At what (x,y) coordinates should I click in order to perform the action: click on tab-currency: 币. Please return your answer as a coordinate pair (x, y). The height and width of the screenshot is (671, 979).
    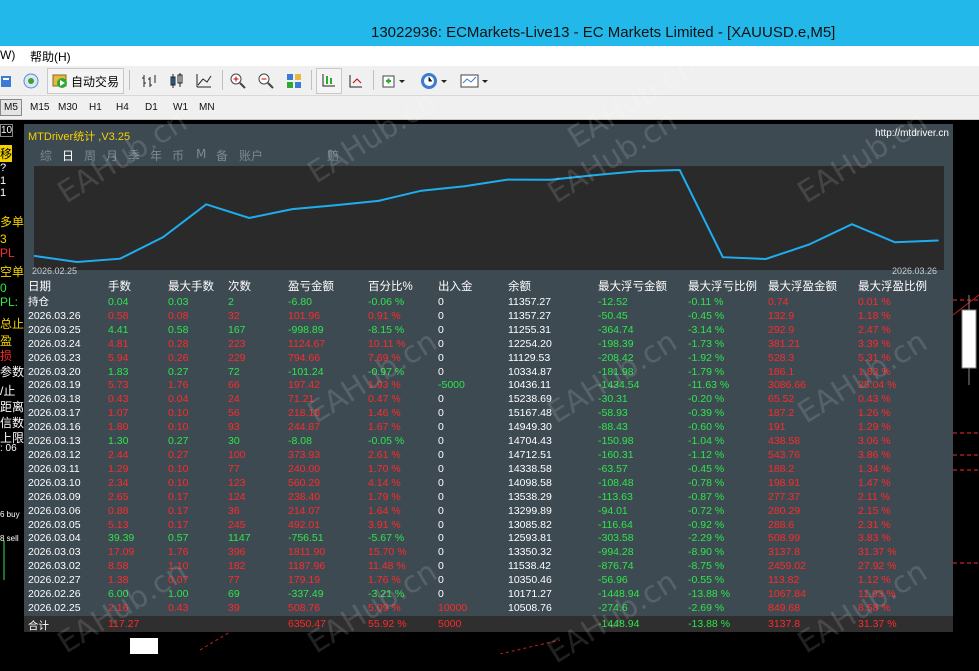
    Looking at the image, I should click on (178, 155).